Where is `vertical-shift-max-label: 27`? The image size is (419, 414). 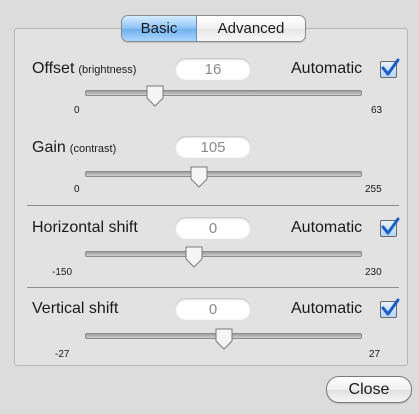
vertical-shift-max-label: 27 is located at coordinates (375, 354).